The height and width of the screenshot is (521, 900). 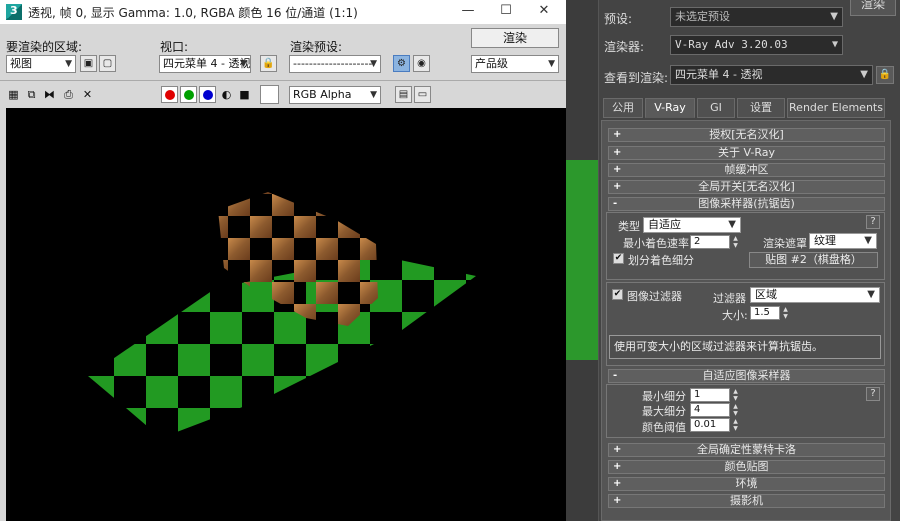 What do you see at coordinates (746, 484) in the screenshot?
I see `rollout-environment: + 环境` at bounding box center [746, 484].